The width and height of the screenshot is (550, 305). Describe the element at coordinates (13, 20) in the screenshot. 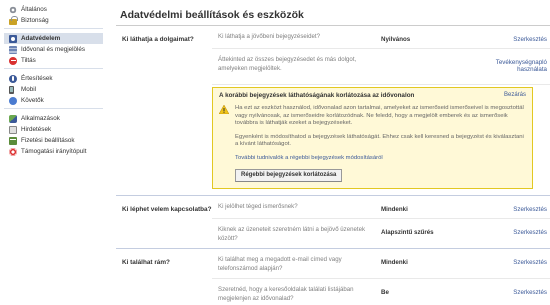

I see `lock-icon` at that location.